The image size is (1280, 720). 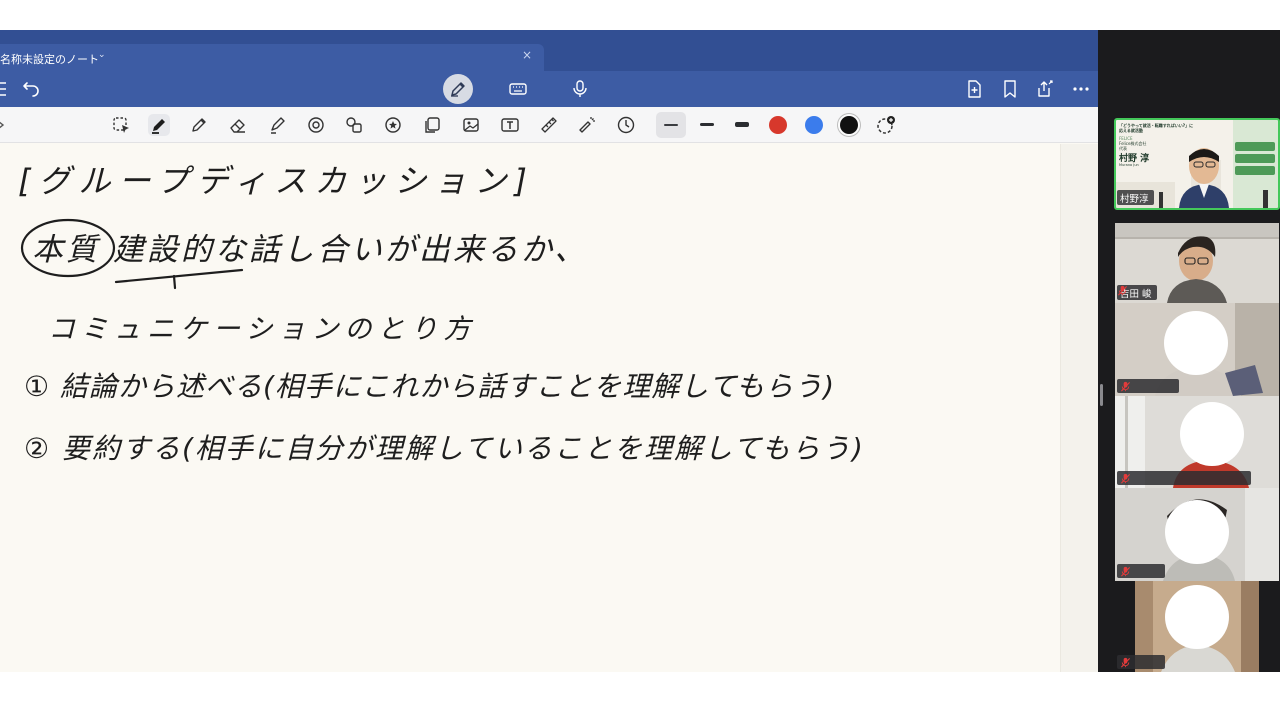 I want to click on note-line-1: [グループディスカッション], so click(x=276, y=181).